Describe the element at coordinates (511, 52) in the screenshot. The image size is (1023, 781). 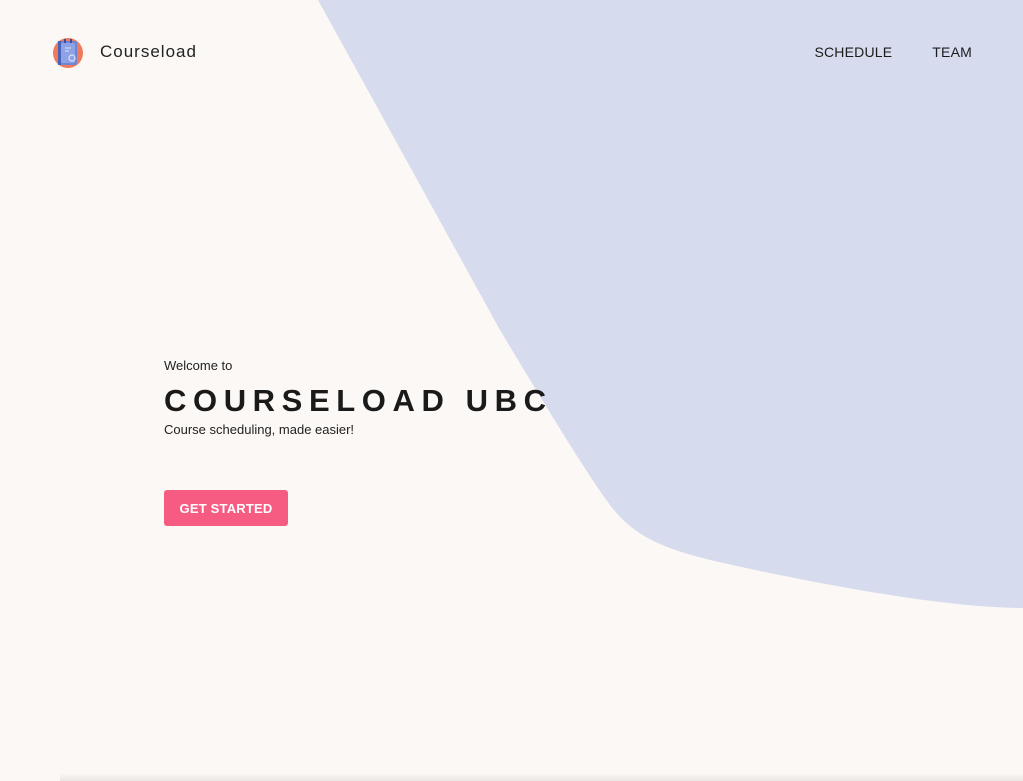
I see `site-header: Courseload SCHEDULE TEAM` at that location.